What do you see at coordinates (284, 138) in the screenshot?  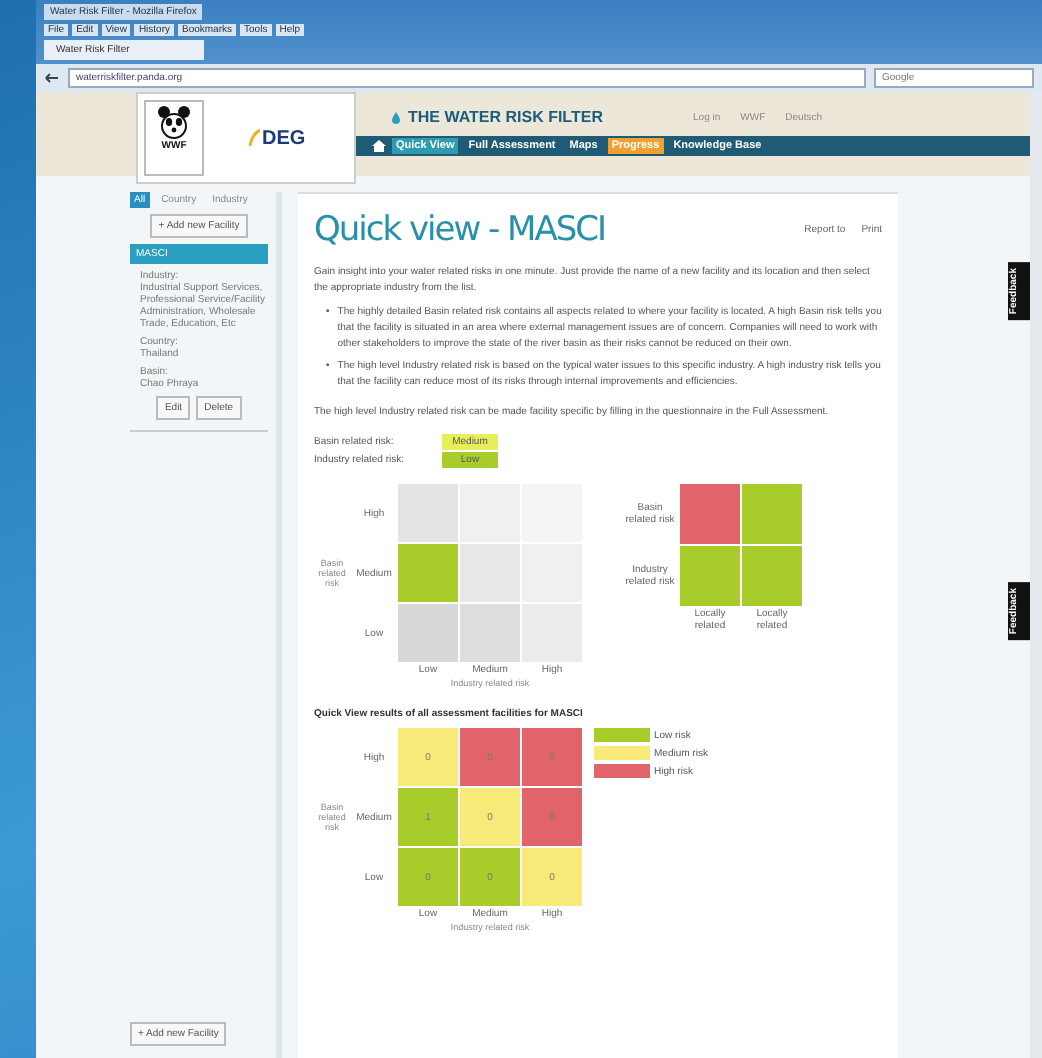 I see `partner-logo: DEG` at bounding box center [284, 138].